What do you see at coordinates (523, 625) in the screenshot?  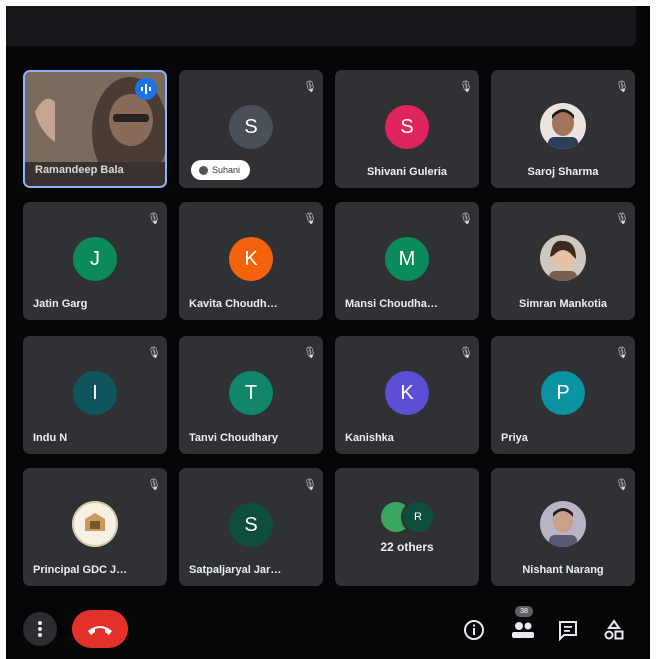 I see `people-button: 38` at bounding box center [523, 625].